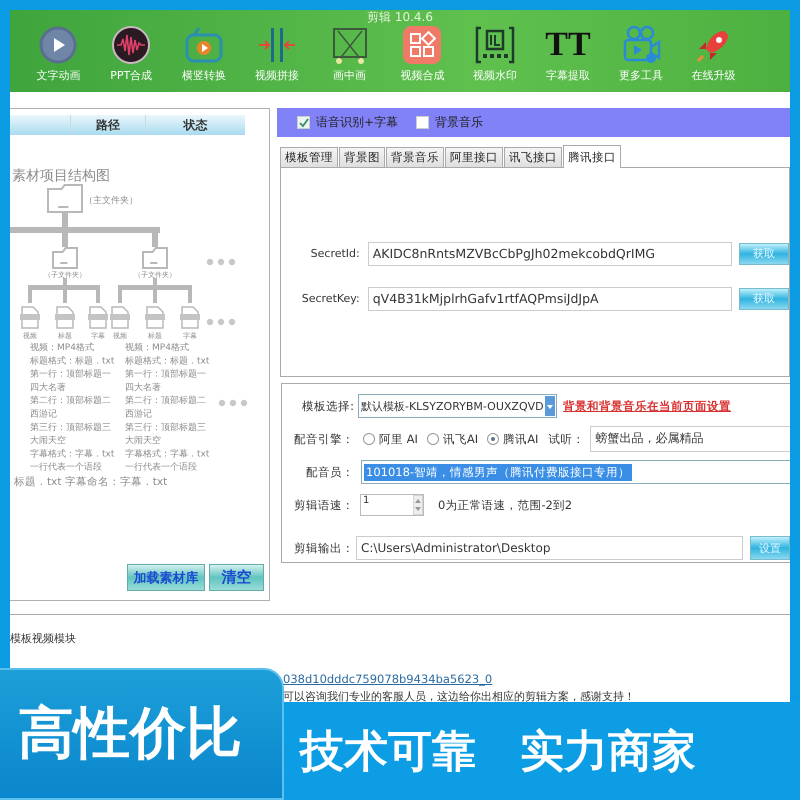  What do you see at coordinates (505, 505) in the screenshot?
I see `hint-text: 0为正常语速，范围-2到2` at bounding box center [505, 505].